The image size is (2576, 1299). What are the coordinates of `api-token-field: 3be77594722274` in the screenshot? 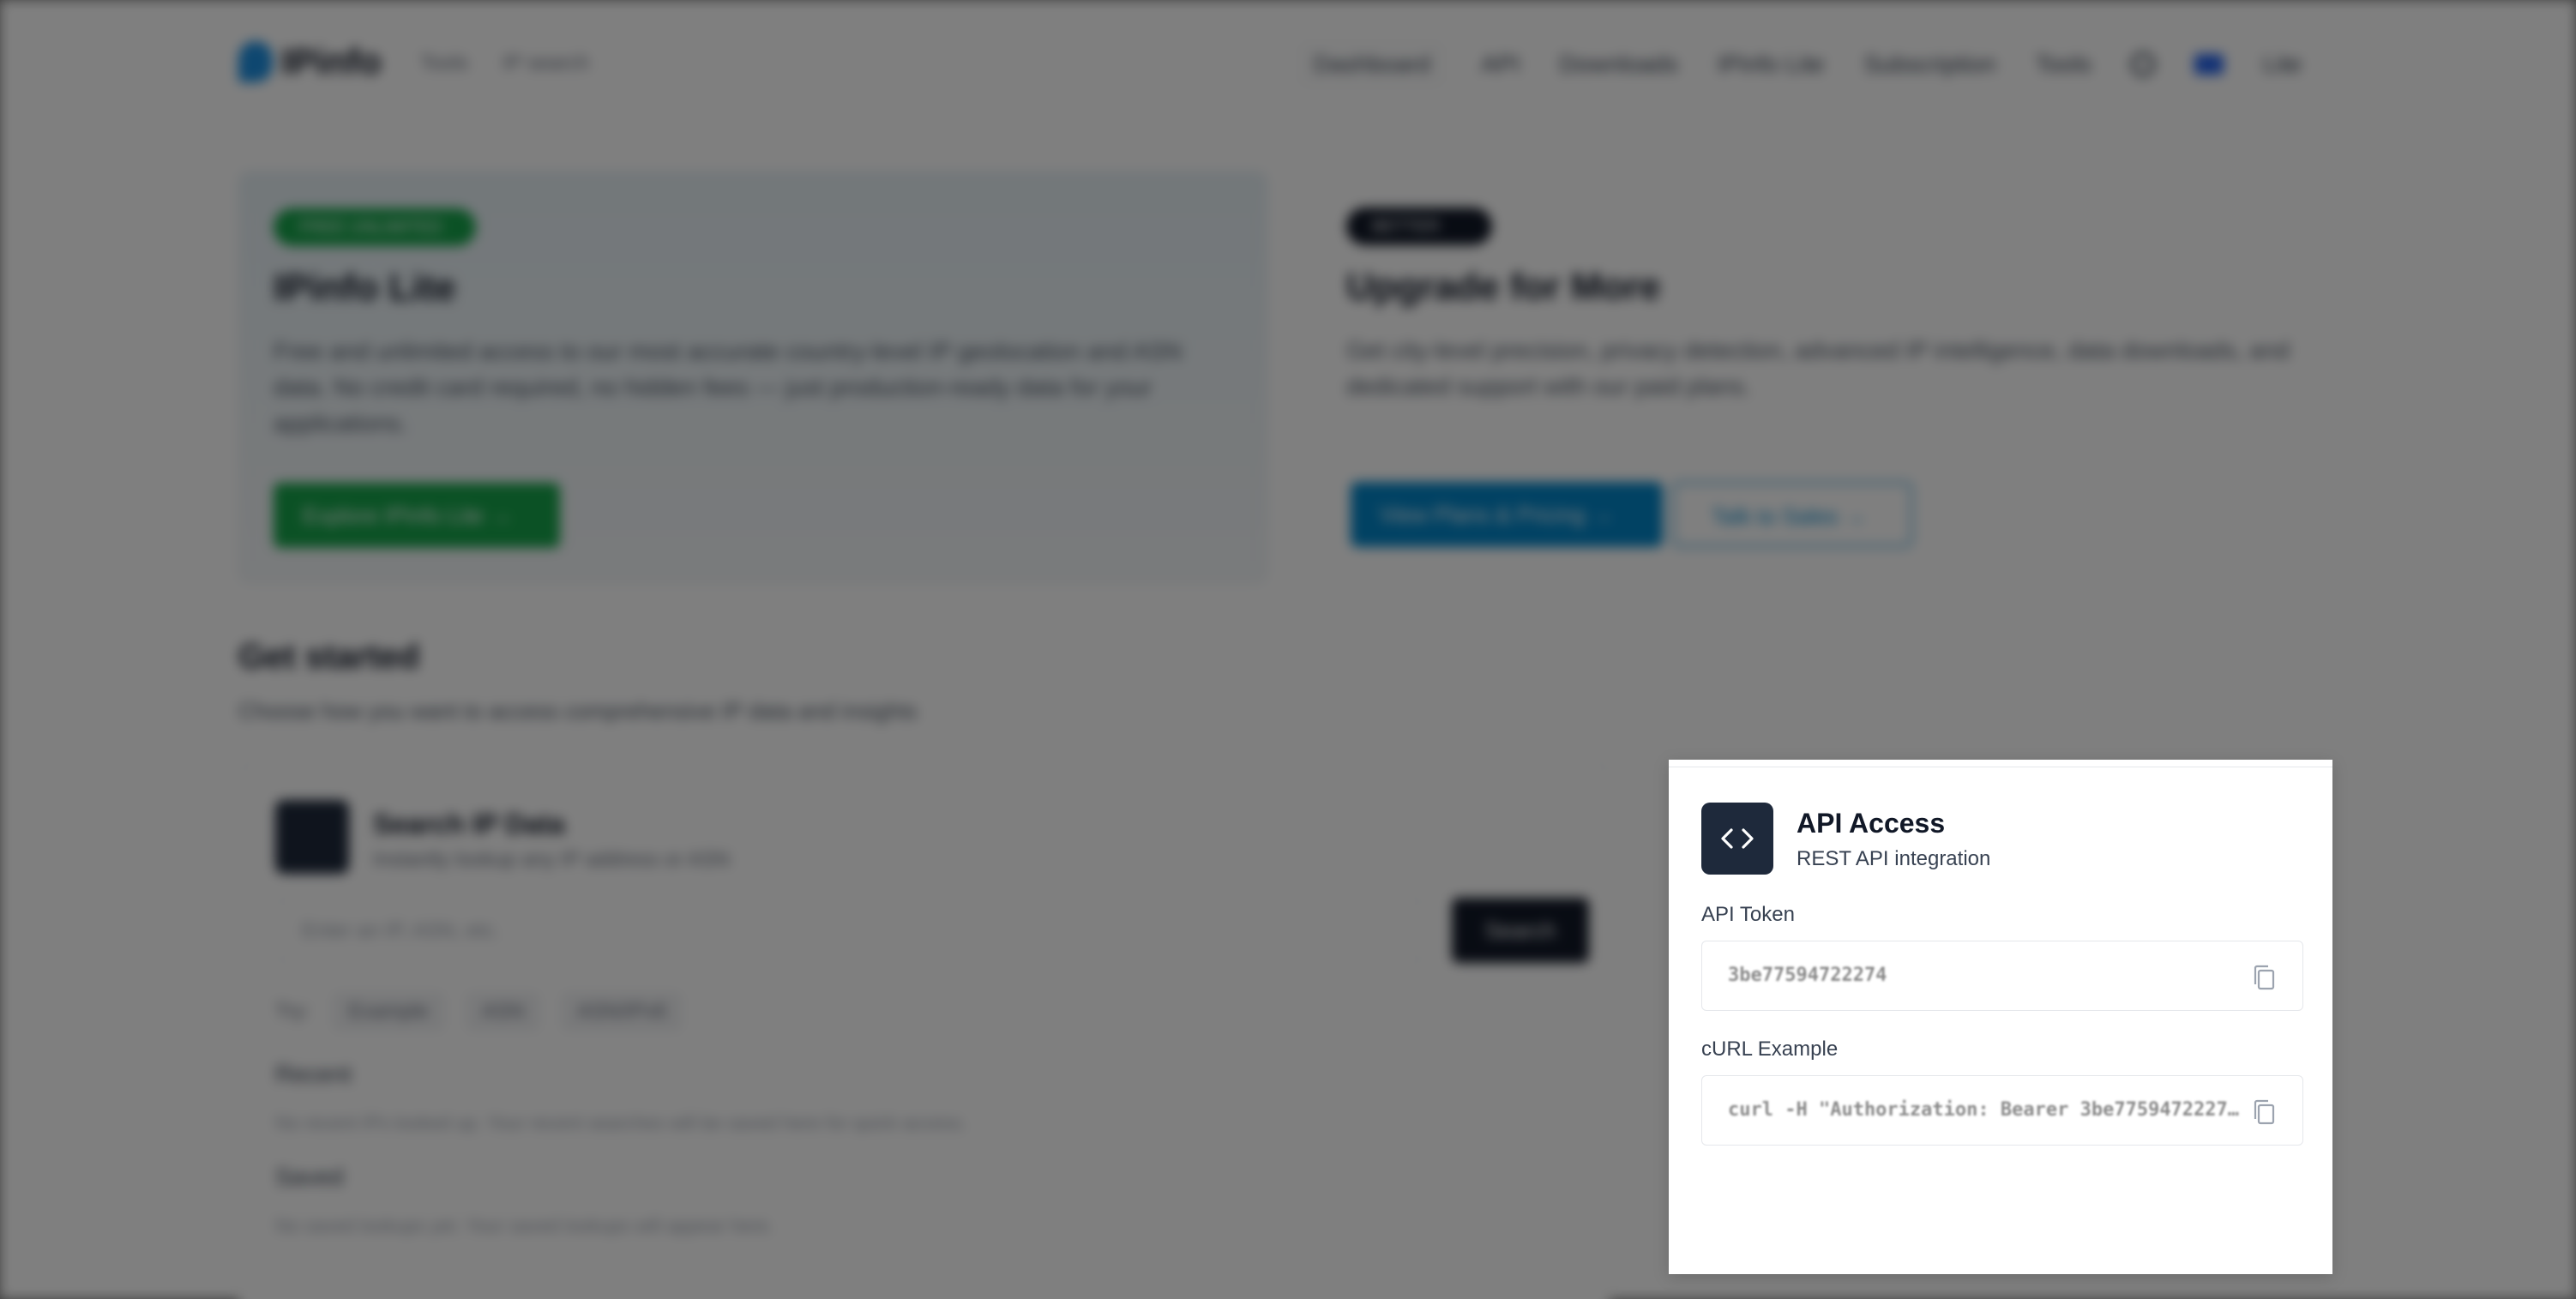 It's located at (2002, 976).